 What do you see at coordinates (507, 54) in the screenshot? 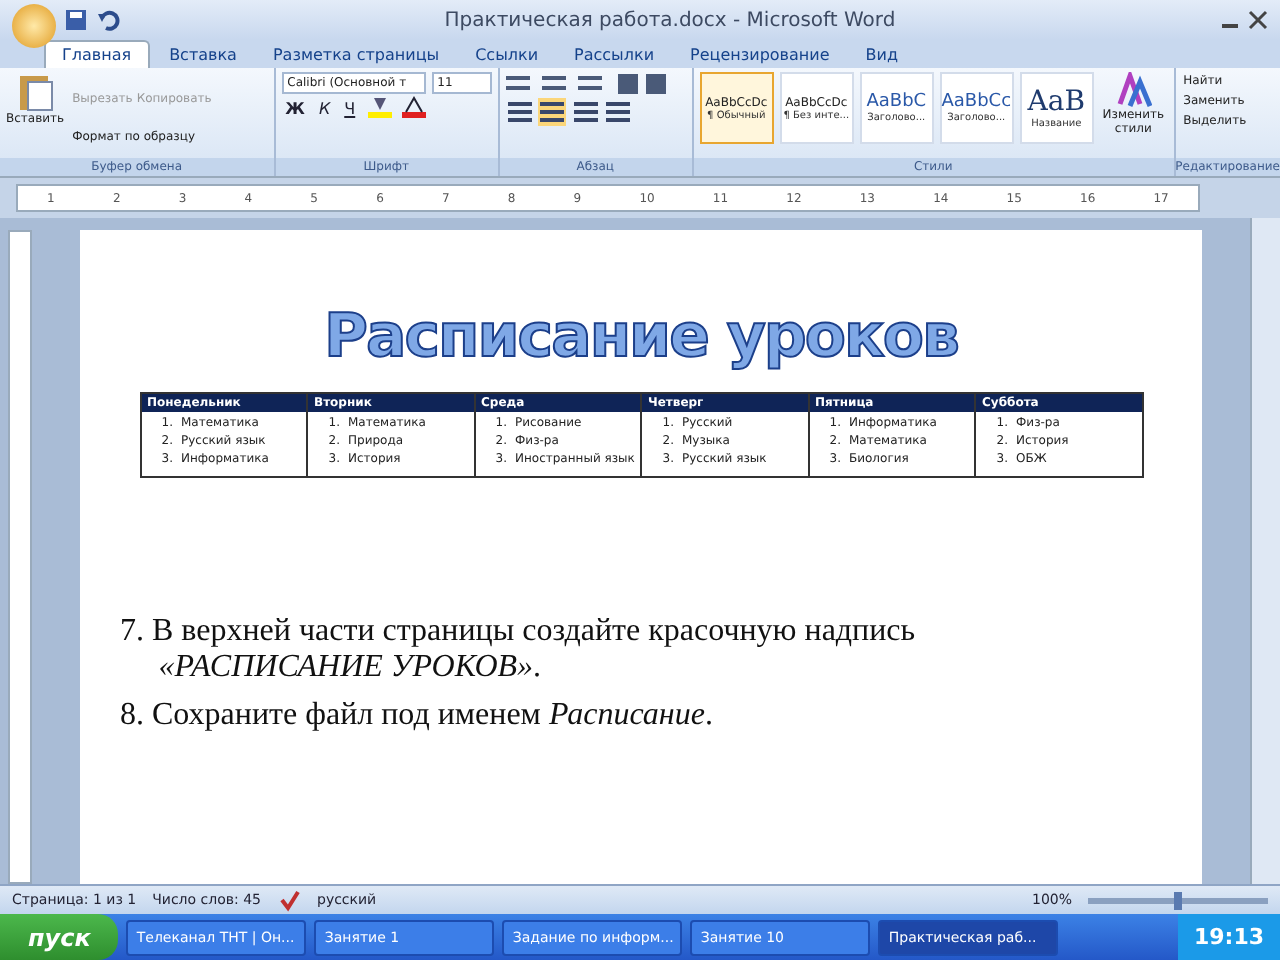
I see `ribbon-tab: Ссылки` at bounding box center [507, 54].